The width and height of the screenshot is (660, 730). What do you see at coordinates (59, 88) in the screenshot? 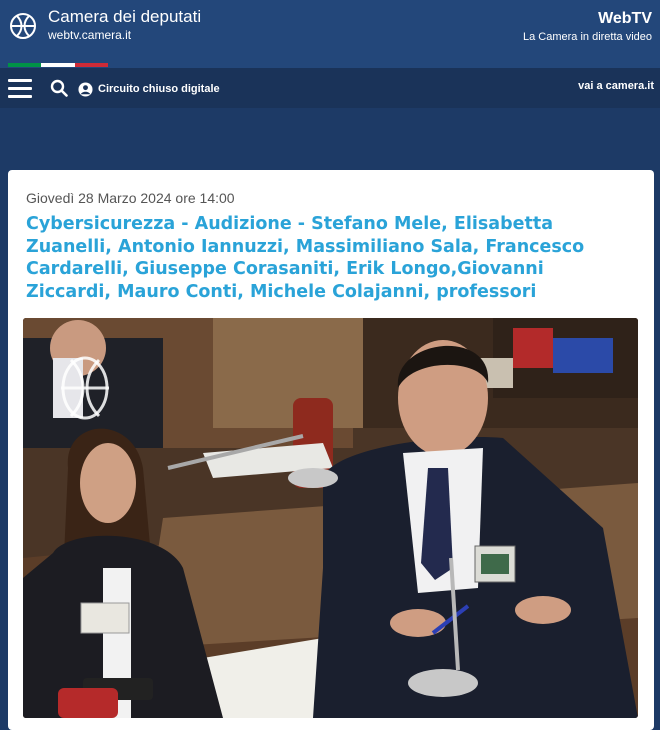
I see `search-icon` at bounding box center [59, 88].